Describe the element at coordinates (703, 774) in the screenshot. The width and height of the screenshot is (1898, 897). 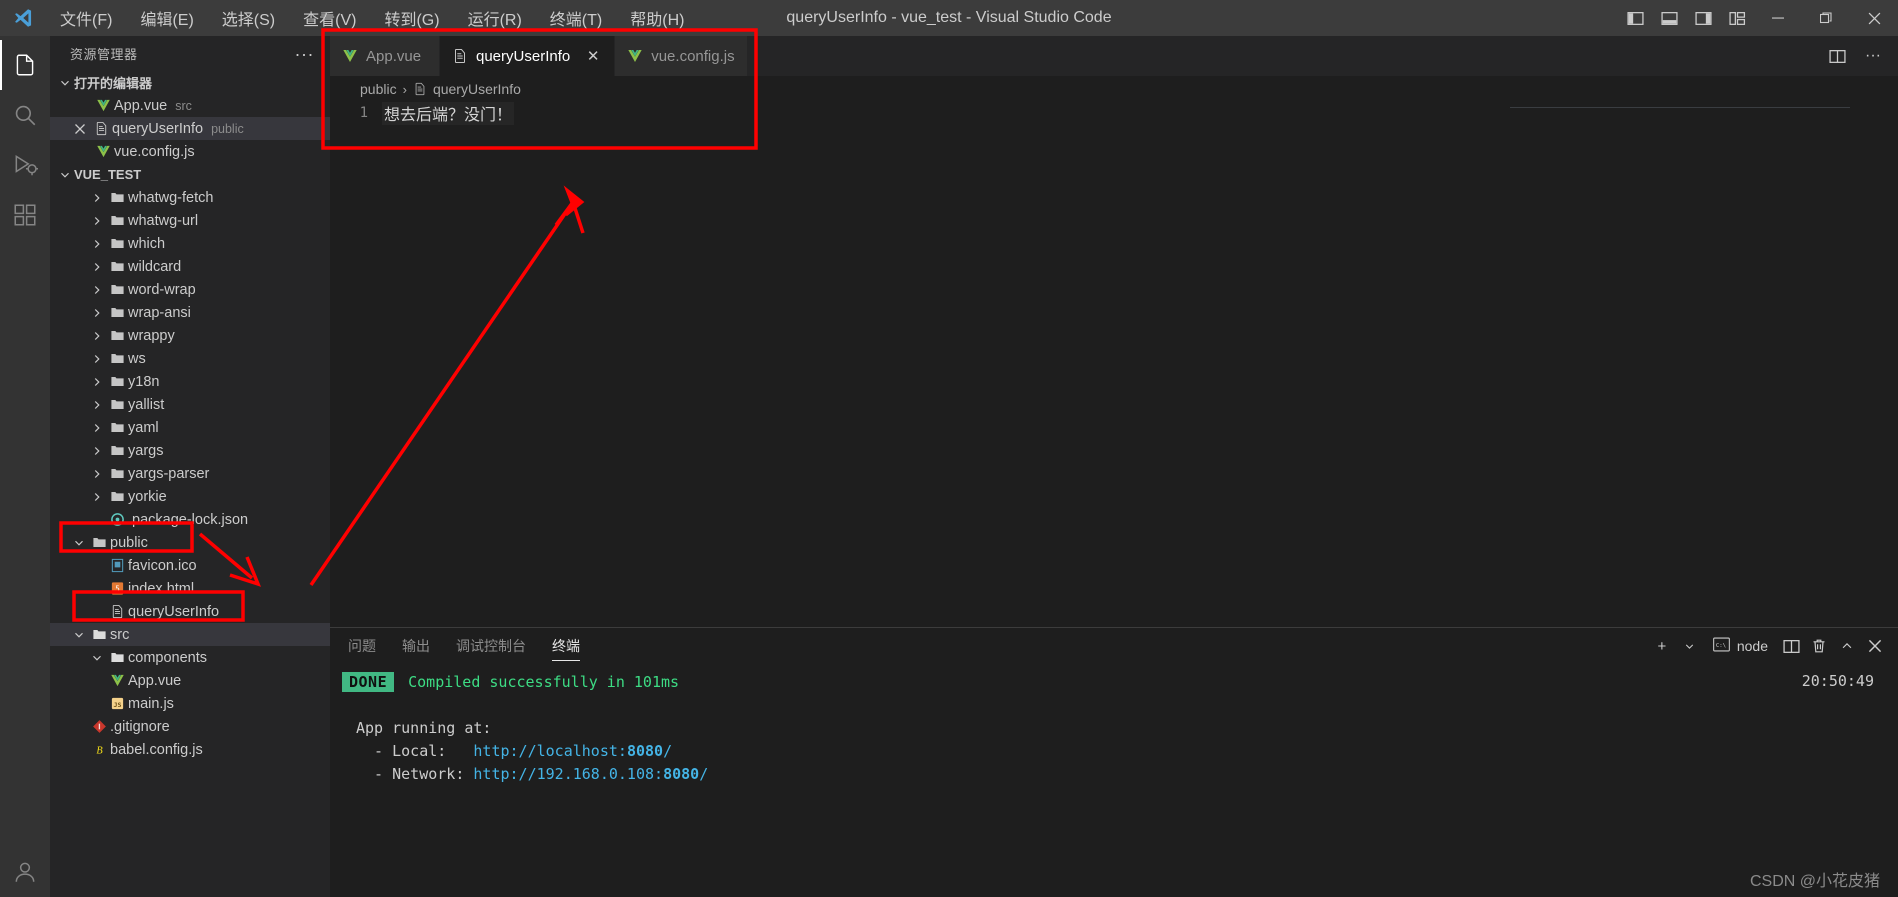
I see `network-url-suffix: /` at that location.